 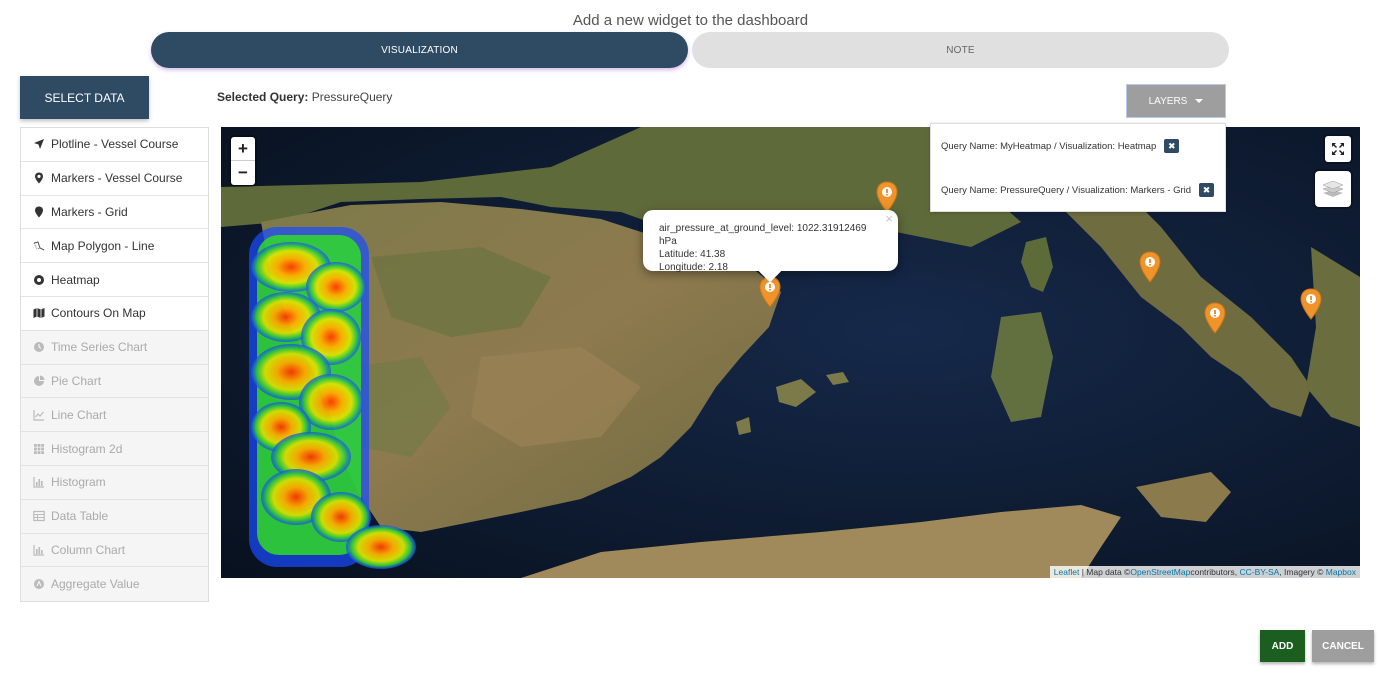 What do you see at coordinates (80, 516) in the screenshot?
I see `viz-item-label: Data Table` at bounding box center [80, 516].